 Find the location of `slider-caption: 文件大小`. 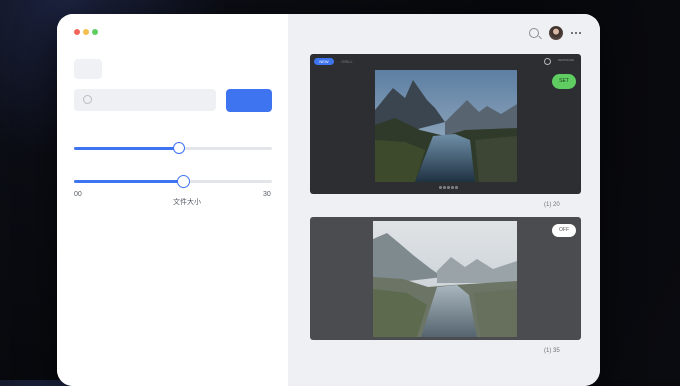

slider-caption: 文件大小 is located at coordinates (187, 202).